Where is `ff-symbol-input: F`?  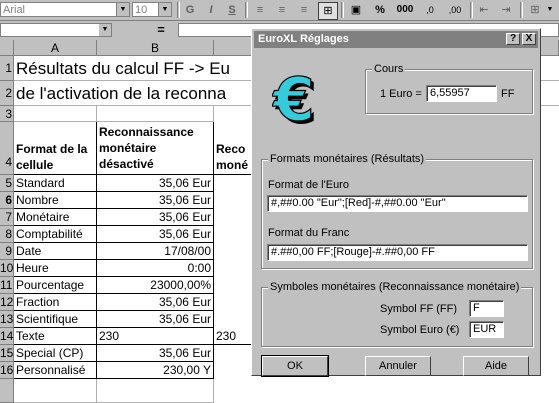 ff-symbol-input: F is located at coordinates (486, 308).